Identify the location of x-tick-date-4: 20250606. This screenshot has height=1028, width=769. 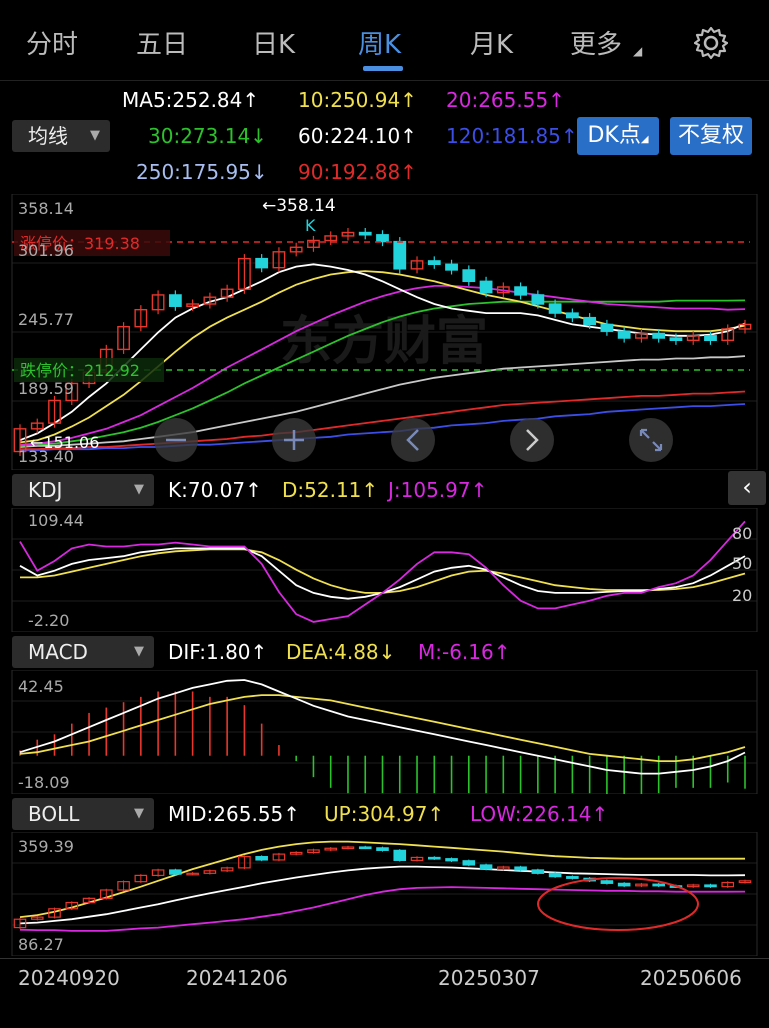
(691, 978).